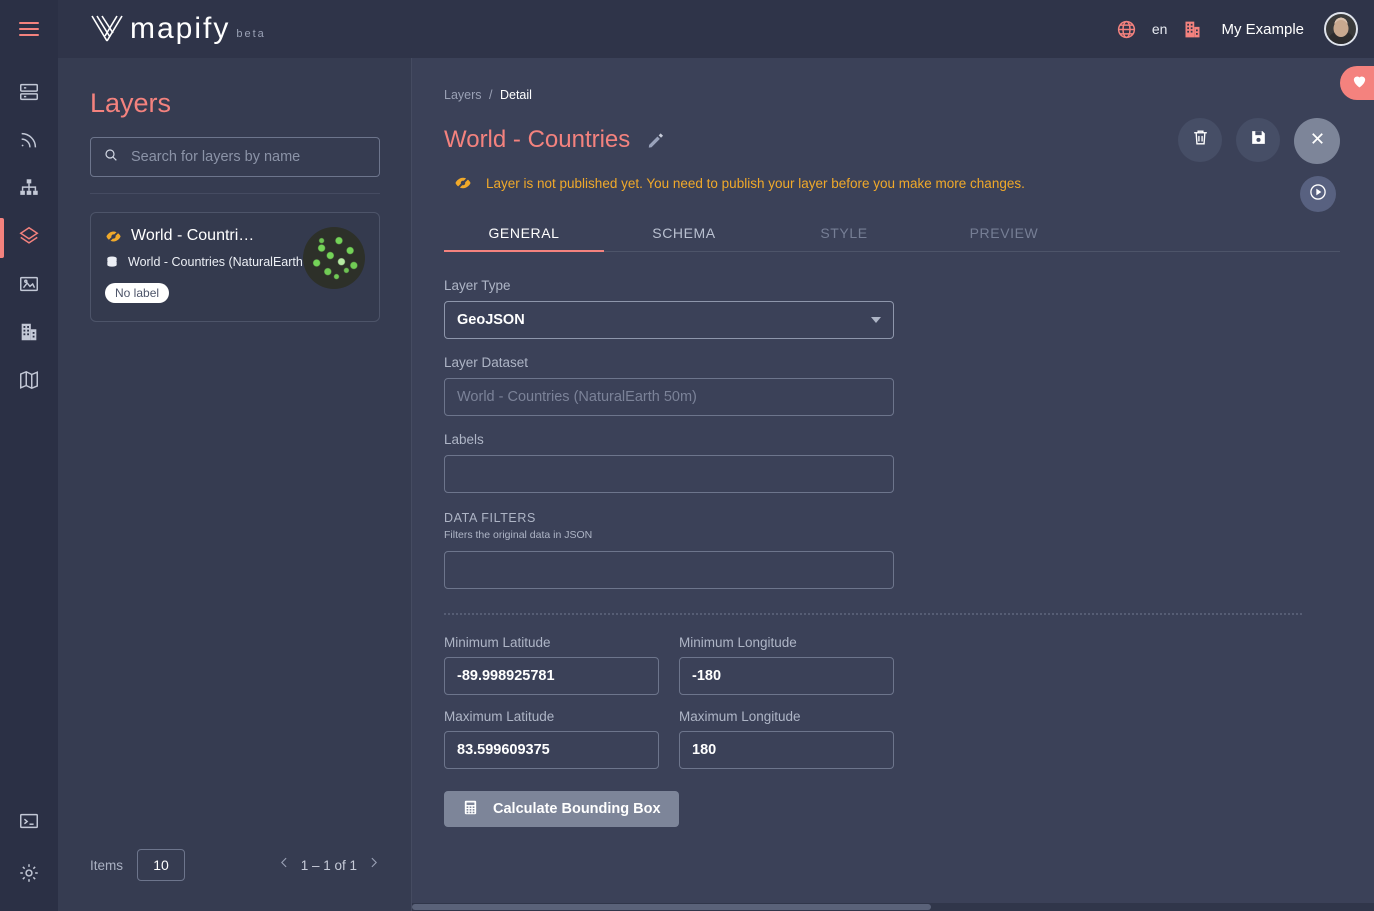  I want to click on server-icon, so click(29, 94).